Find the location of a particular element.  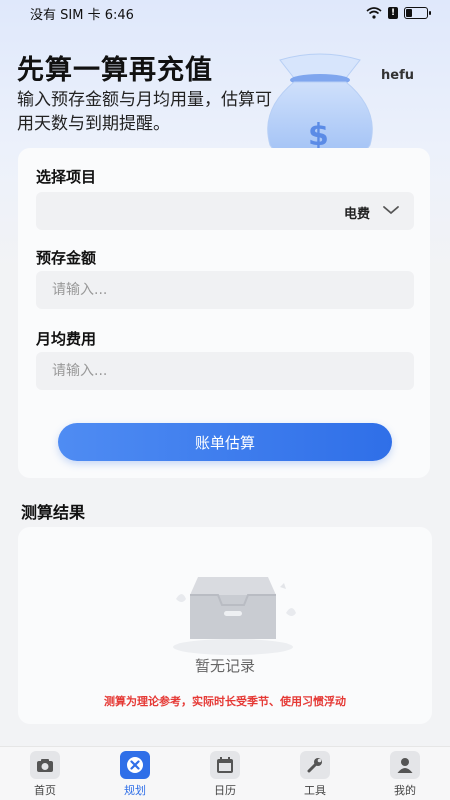

battery-level is located at coordinates (409, 13).